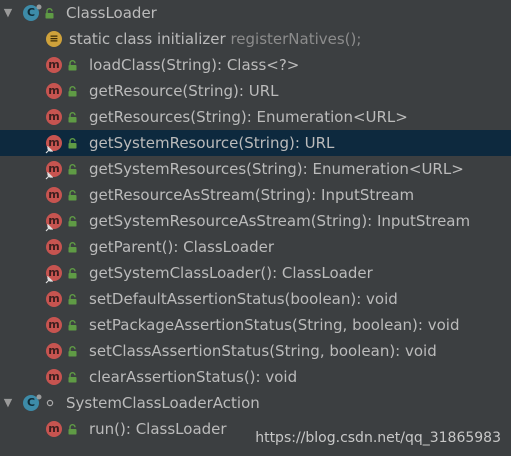  I want to click on tree-node-classloader: ▼ C ClassLoader, so click(255, 13).